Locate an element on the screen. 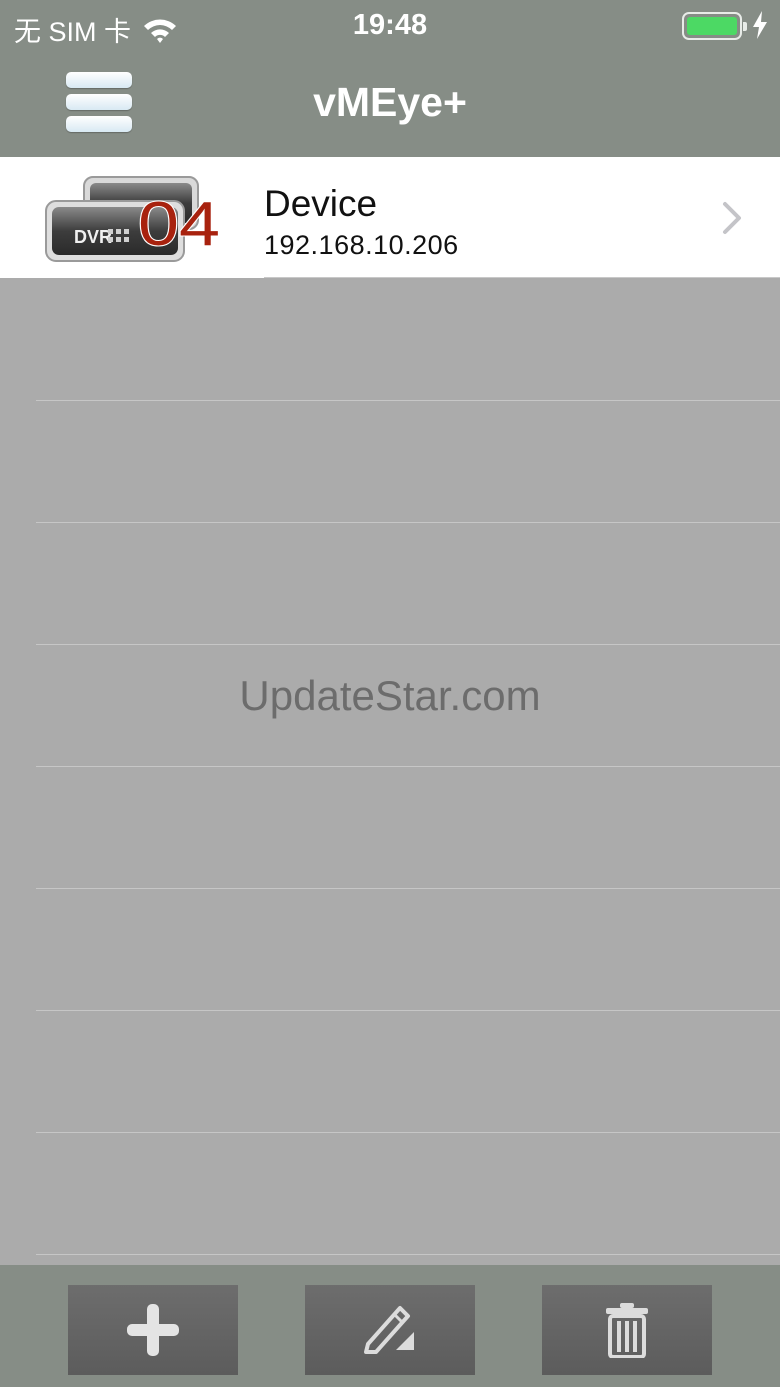 The height and width of the screenshot is (1387, 780). device-ip-address: 192.168.10.206 is located at coordinates (361, 245).